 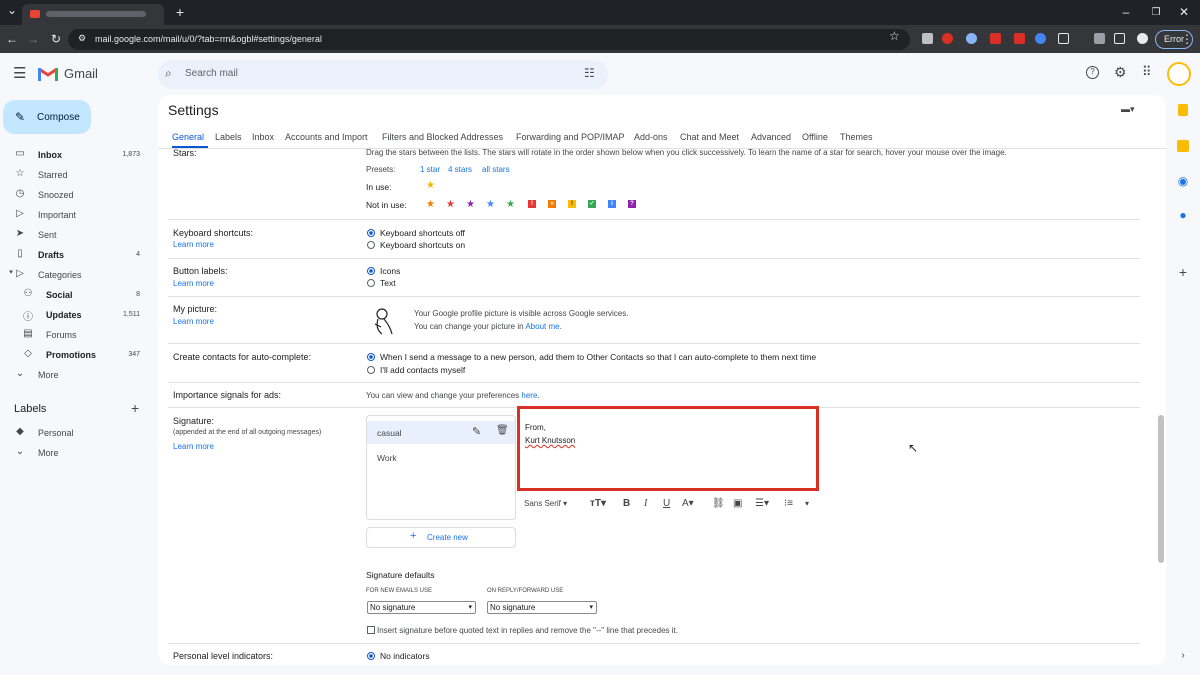 I want to click on back-icon: ←, so click(x=12, y=39).